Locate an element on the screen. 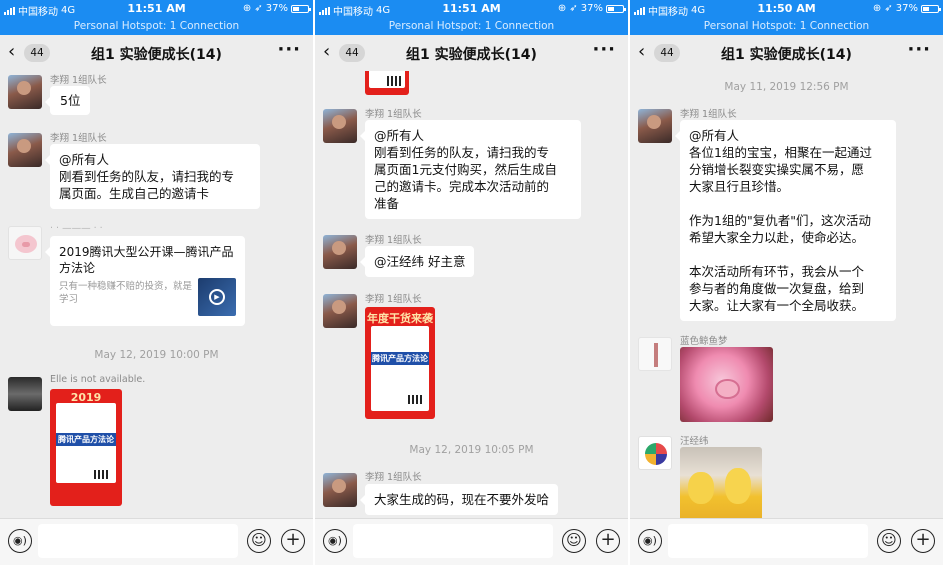  message-line: 希望大家全力以赴，使命必达。 is located at coordinates (777, 237).